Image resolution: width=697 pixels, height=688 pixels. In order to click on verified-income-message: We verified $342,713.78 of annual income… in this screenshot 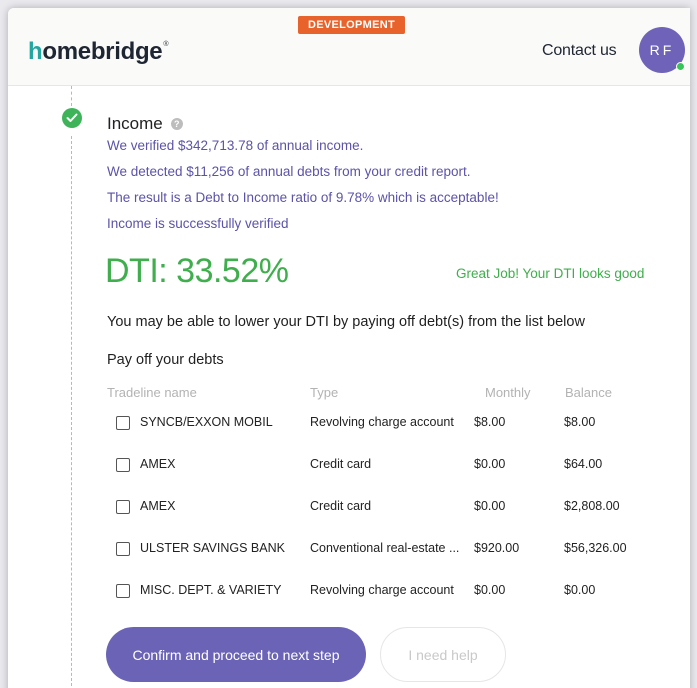, I will do `click(235, 145)`.